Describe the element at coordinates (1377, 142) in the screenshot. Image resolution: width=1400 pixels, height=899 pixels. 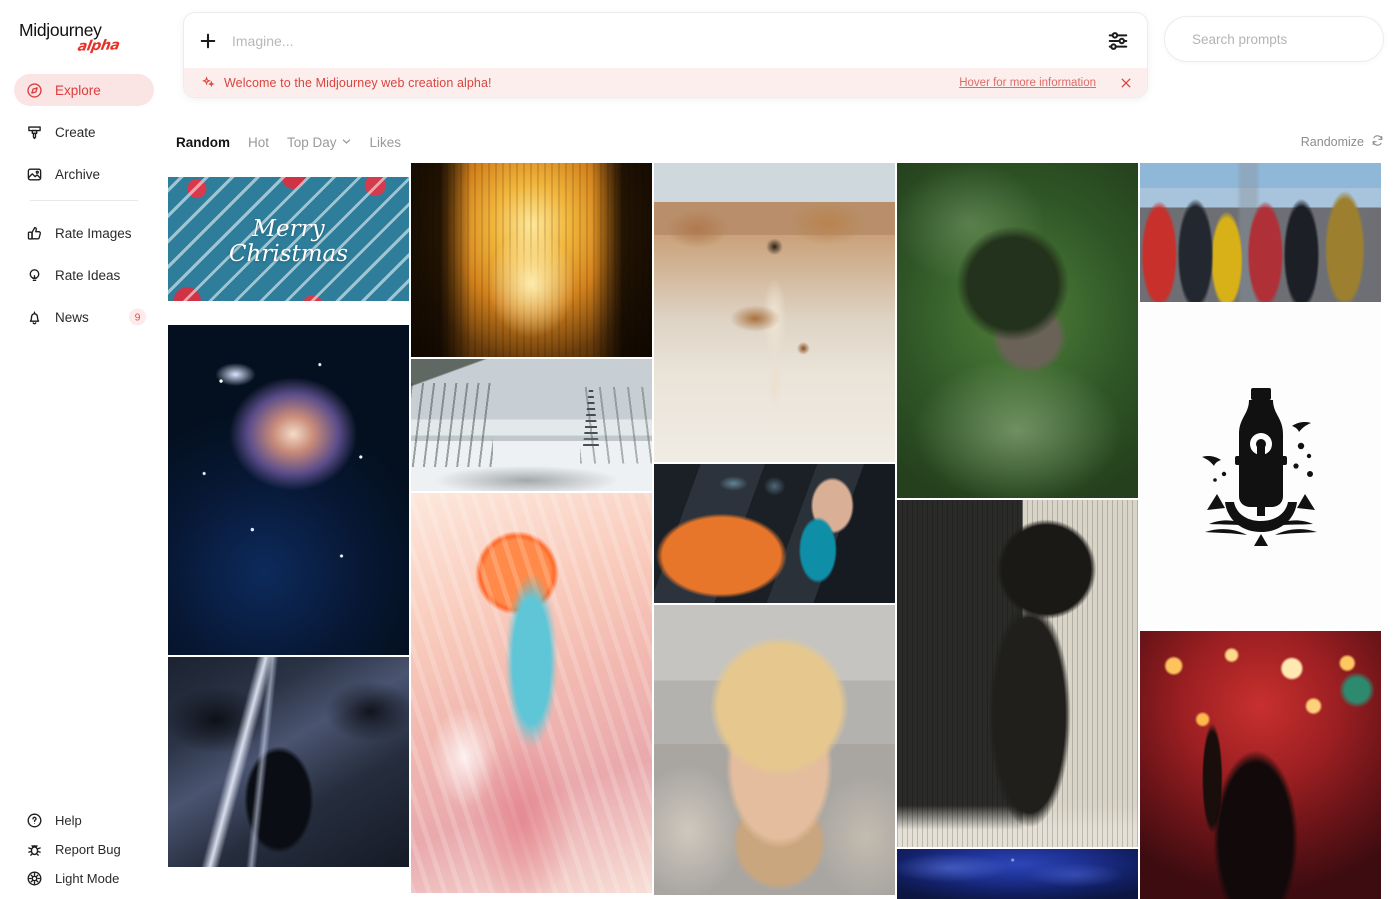
I see `shuffle-icon` at that location.